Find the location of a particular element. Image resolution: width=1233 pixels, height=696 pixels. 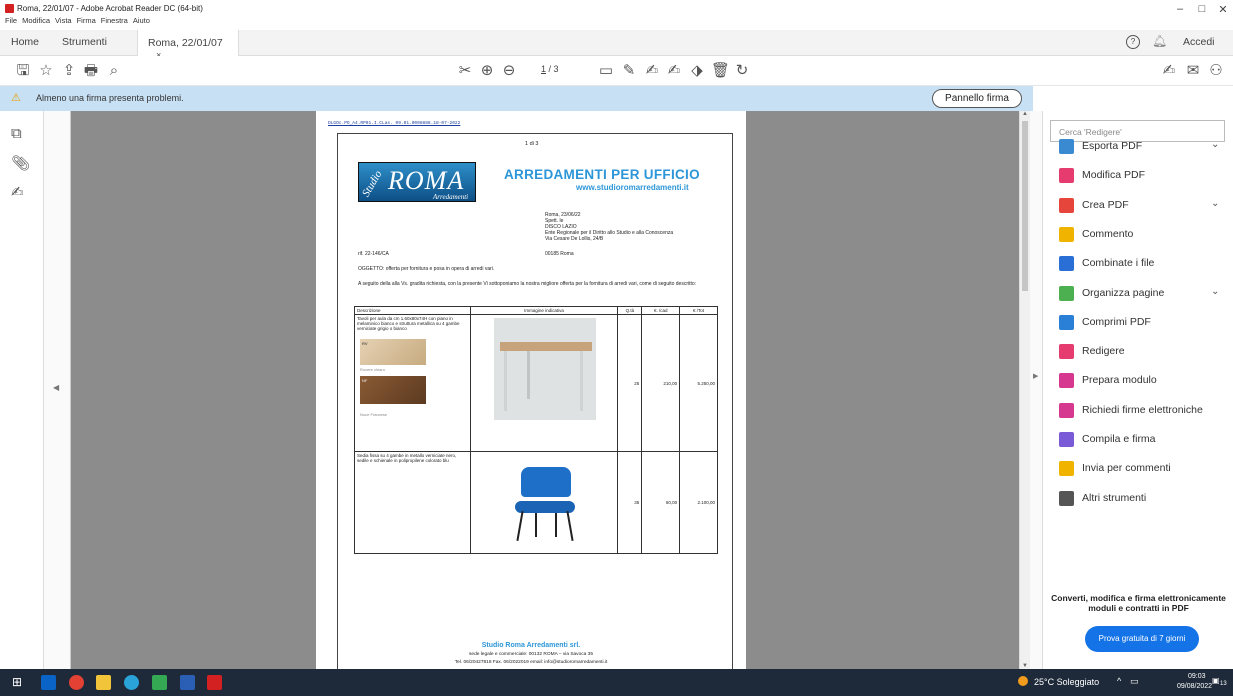

scroll-up-arrow-icon: ▲ is located at coordinates (1025, 114).